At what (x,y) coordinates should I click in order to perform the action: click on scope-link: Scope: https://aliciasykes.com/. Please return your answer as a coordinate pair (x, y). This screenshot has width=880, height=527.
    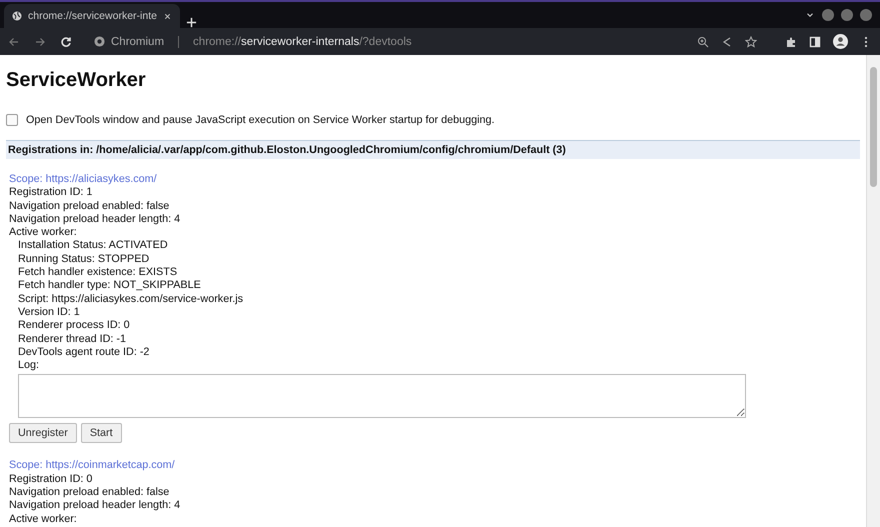
    Looking at the image, I should click on (433, 179).